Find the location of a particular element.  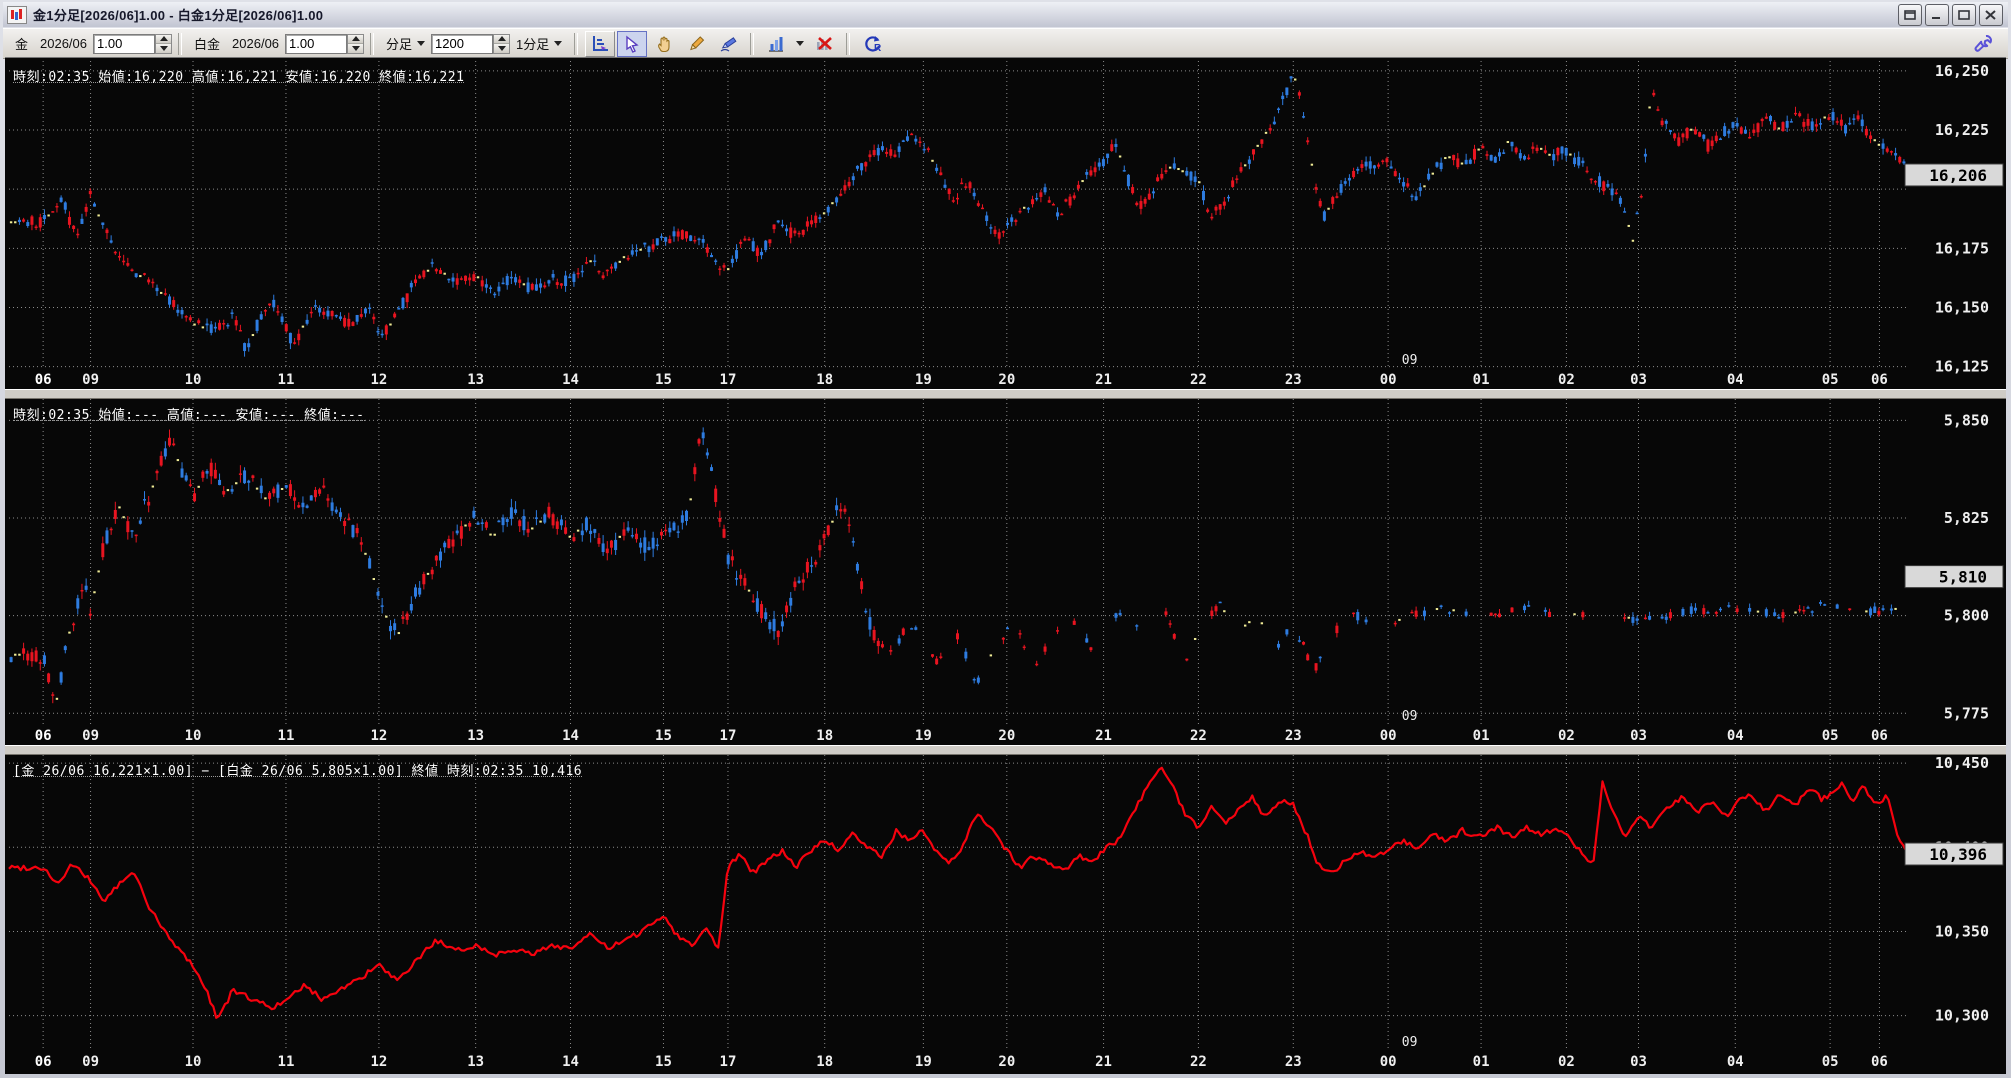

close-button is located at coordinates (1991, 14).